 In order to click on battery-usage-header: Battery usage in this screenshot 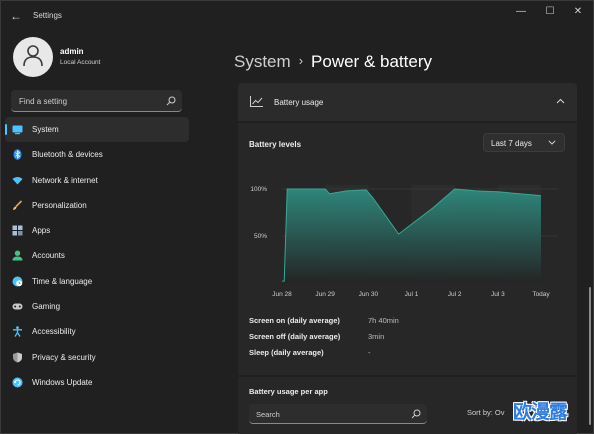, I will do `click(407, 102)`.